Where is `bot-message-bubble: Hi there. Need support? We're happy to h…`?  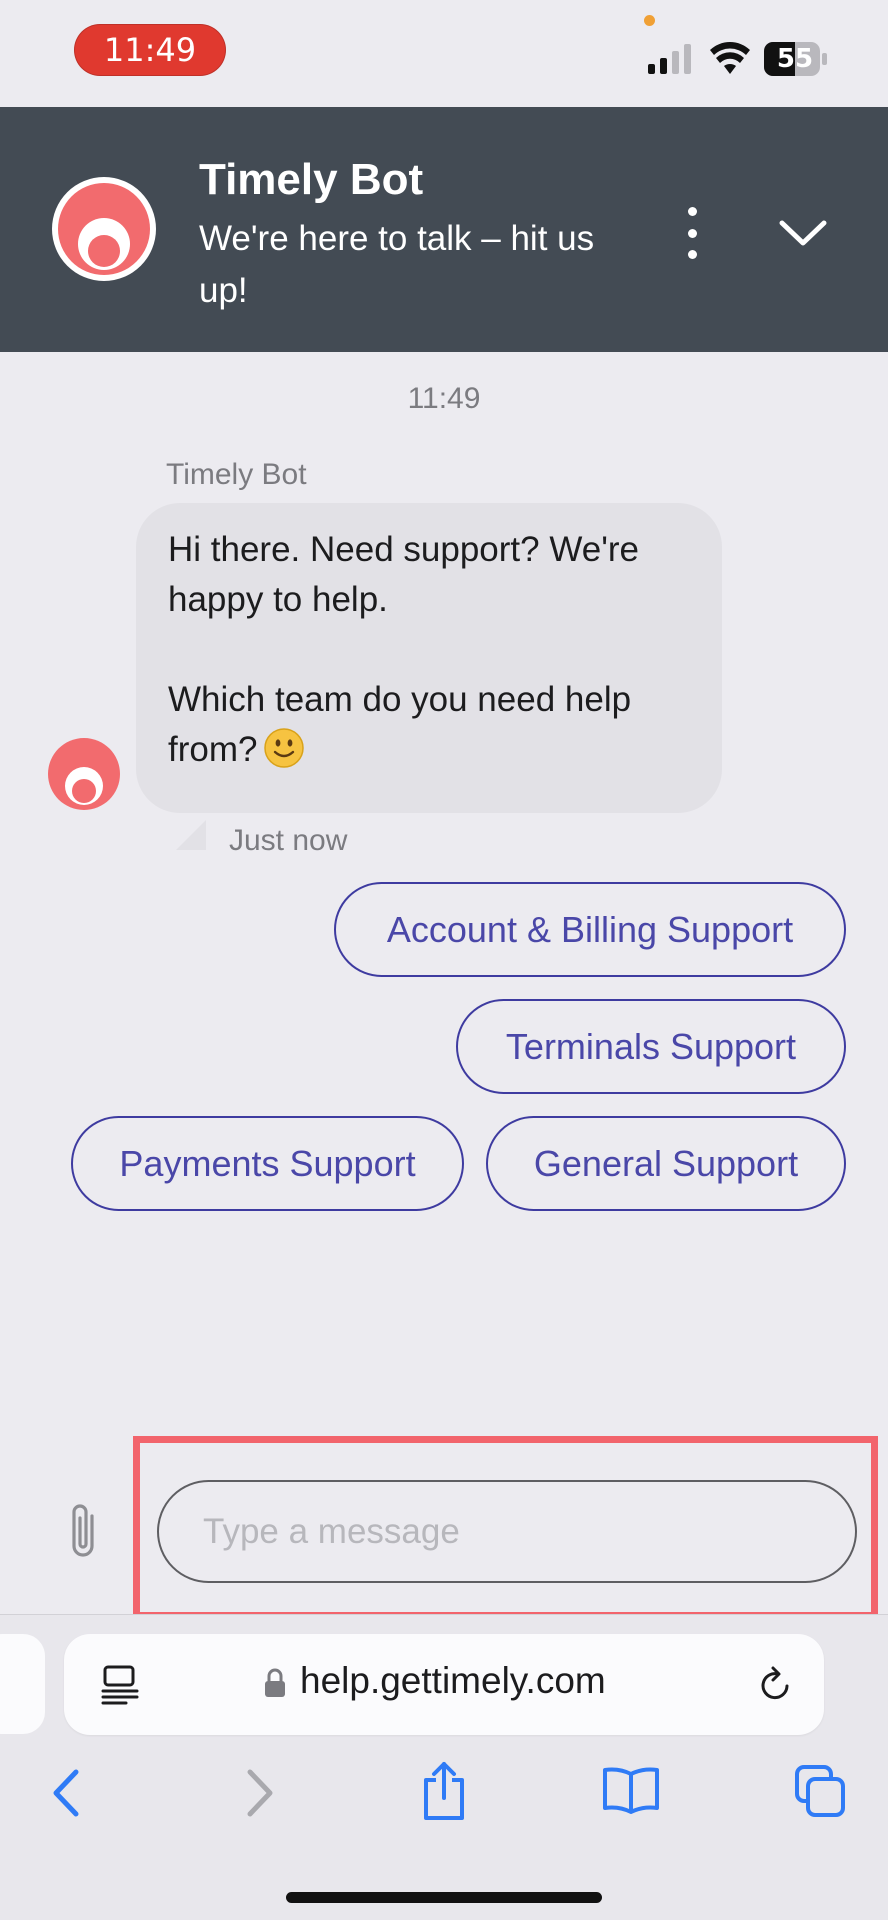
bot-message-bubble: Hi there. Need support? We're happy to h… is located at coordinates (429, 658).